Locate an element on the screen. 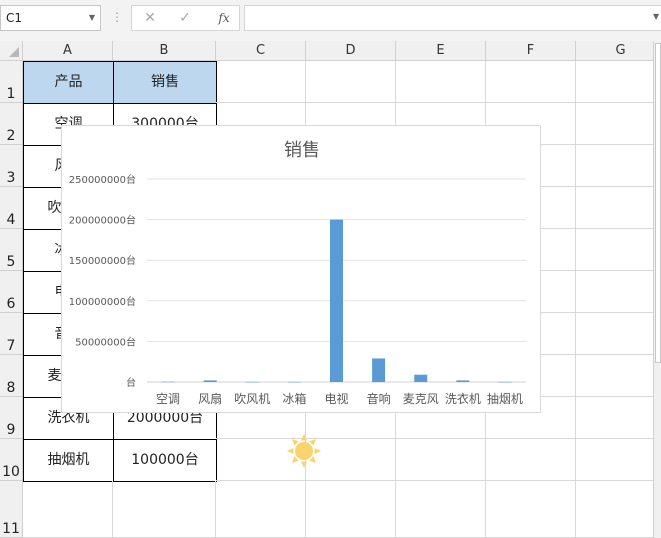 This screenshot has width=661, height=538. function-icon: fx is located at coordinates (224, 18).